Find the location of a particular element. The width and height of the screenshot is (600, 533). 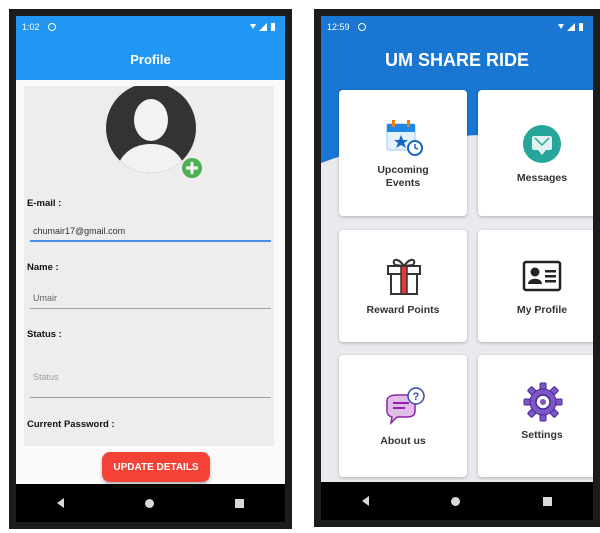

email-field: chumair17@gmail.com is located at coordinates (79, 231).